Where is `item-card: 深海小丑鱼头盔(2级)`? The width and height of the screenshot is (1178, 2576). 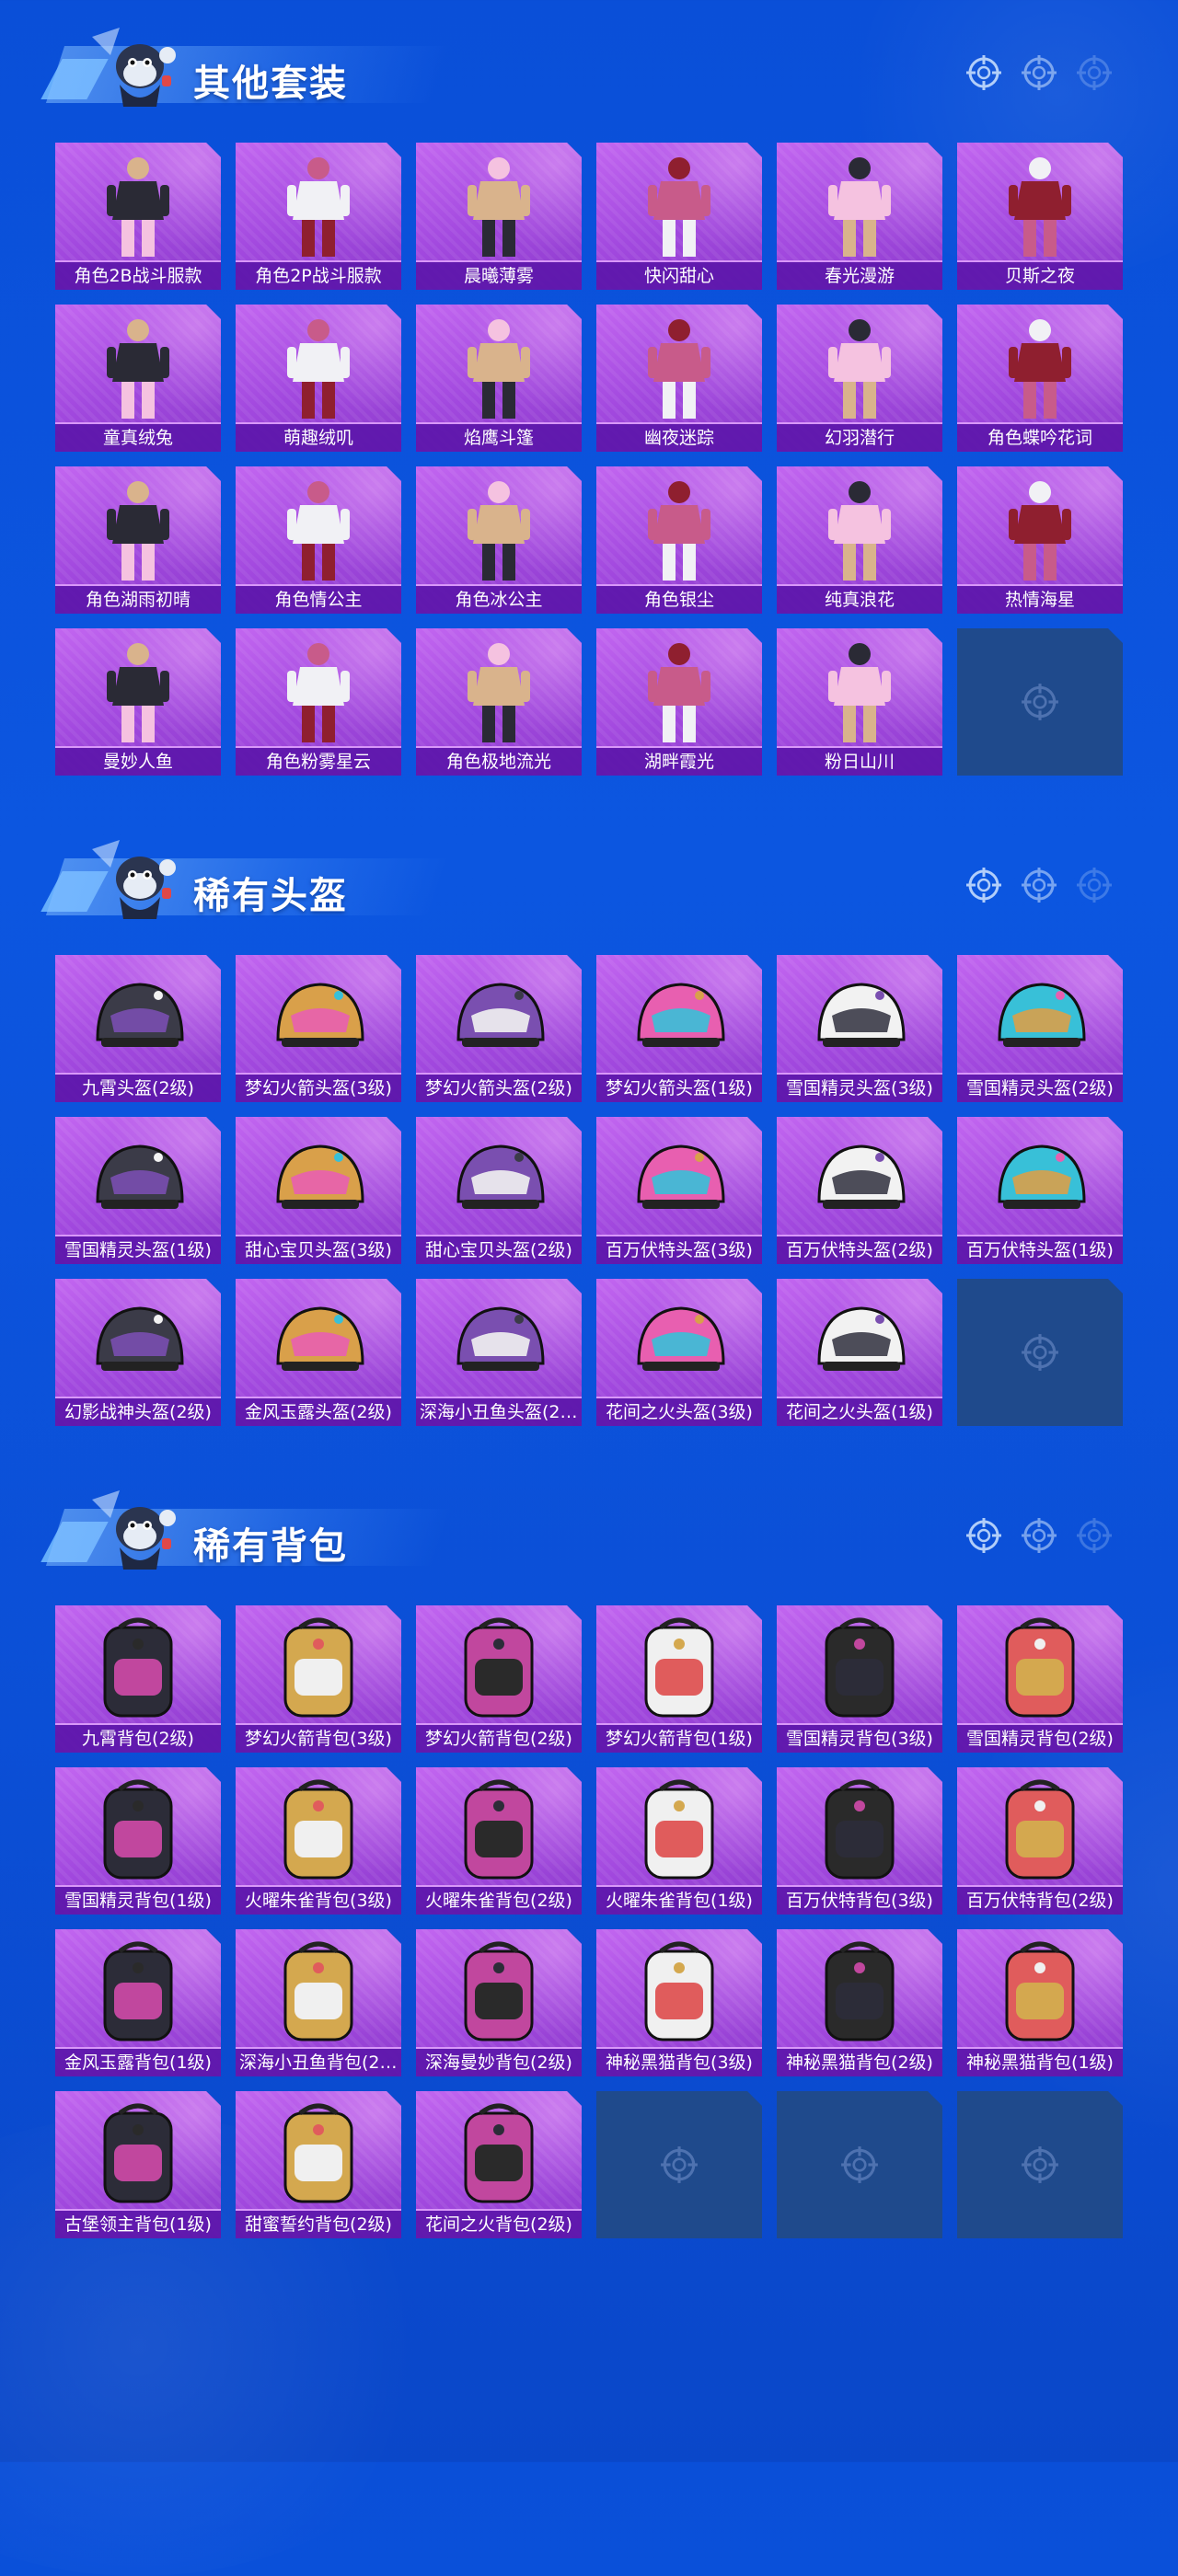 item-card: 深海小丑鱼头盔(2级) is located at coordinates (499, 1352).